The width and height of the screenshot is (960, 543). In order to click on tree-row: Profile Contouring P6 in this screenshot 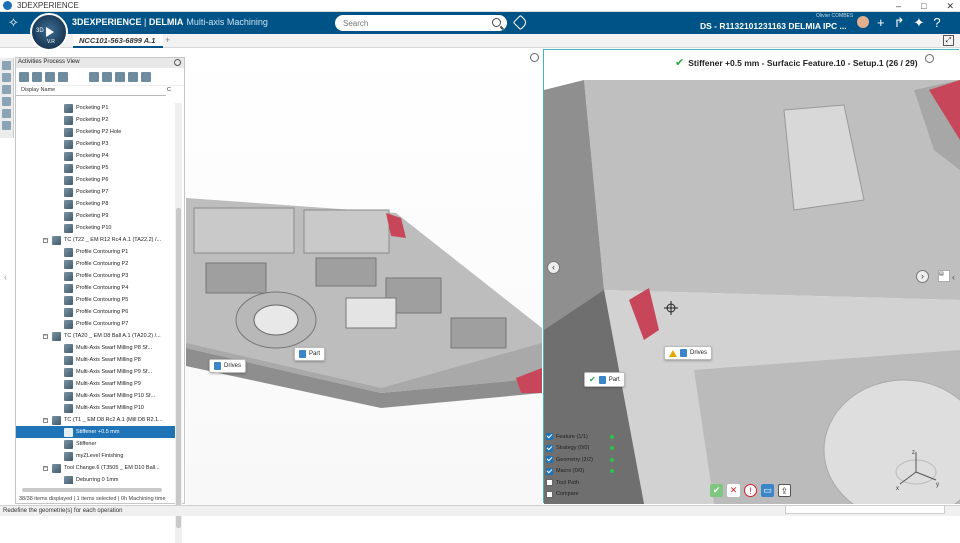, I will do `click(96, 312)`.